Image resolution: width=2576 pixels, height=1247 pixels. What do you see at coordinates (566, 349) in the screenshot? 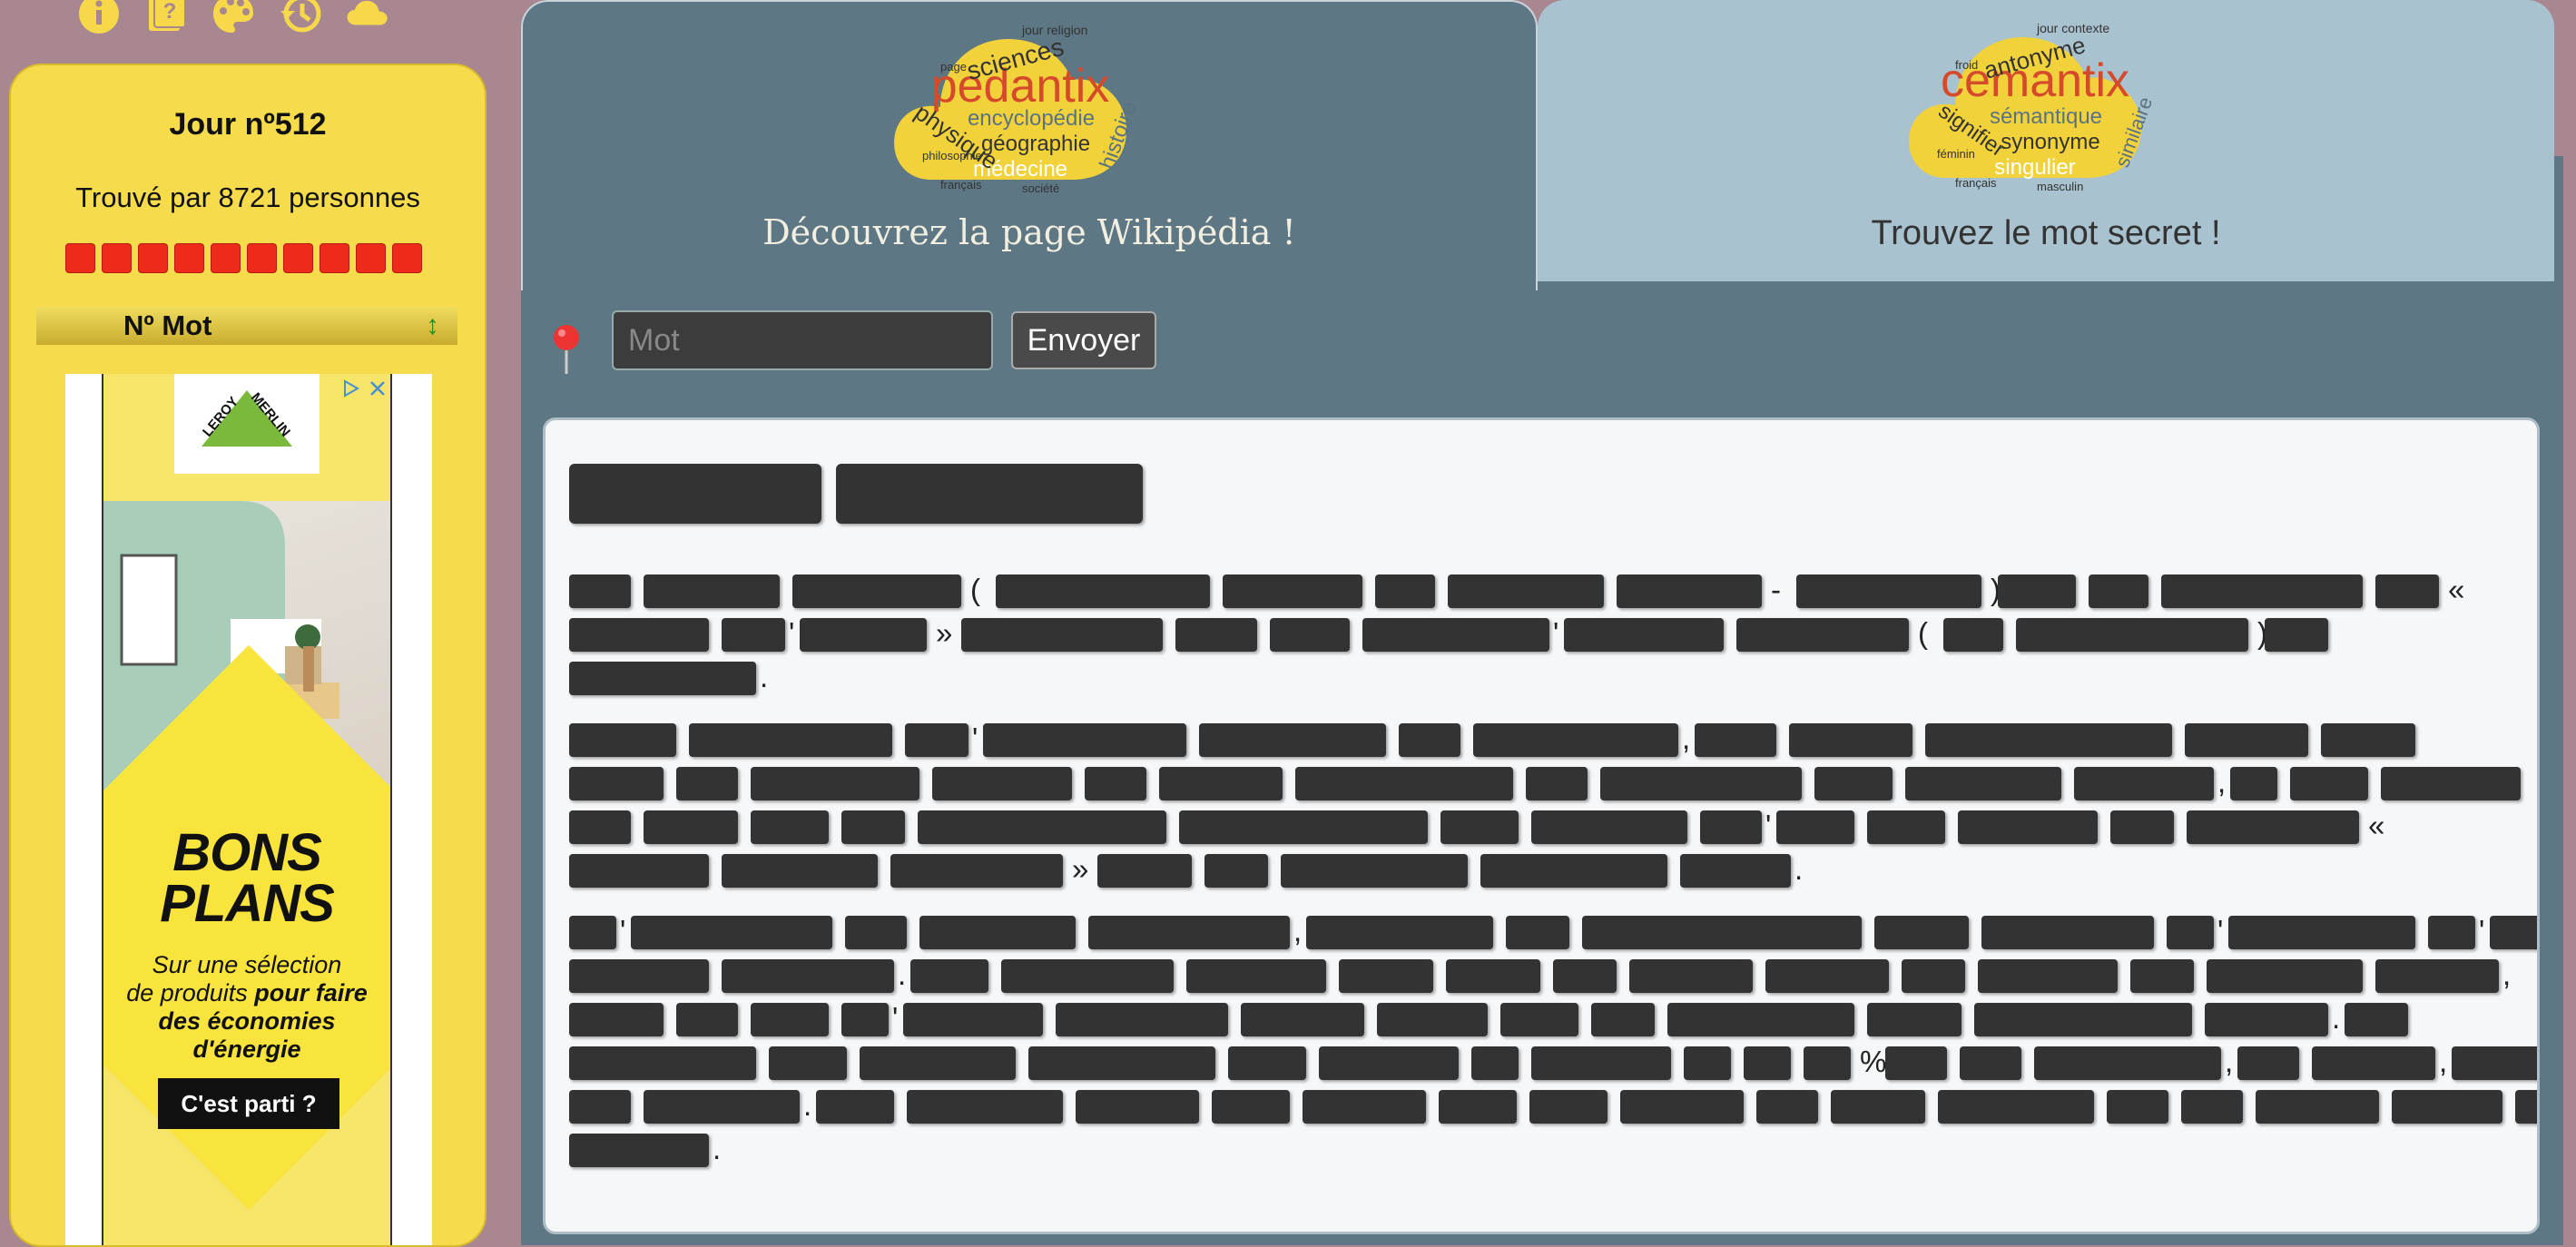
I see `location-pin-icon` at bounding box center [566, 349].